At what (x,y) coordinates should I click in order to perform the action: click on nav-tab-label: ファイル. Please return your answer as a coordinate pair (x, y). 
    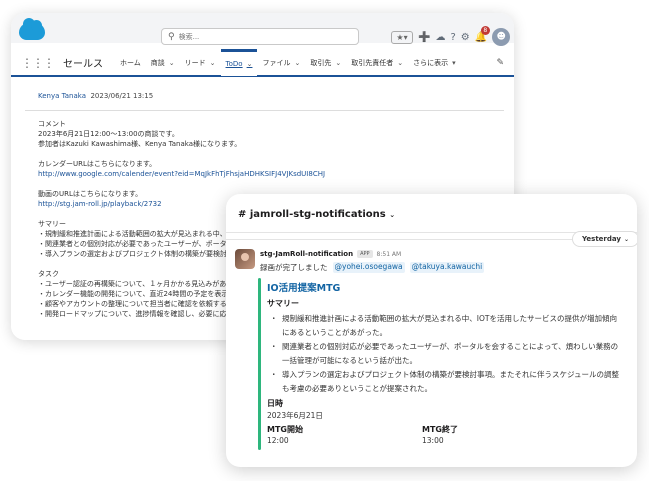
    Looking at the image, I should click on (276, 62).